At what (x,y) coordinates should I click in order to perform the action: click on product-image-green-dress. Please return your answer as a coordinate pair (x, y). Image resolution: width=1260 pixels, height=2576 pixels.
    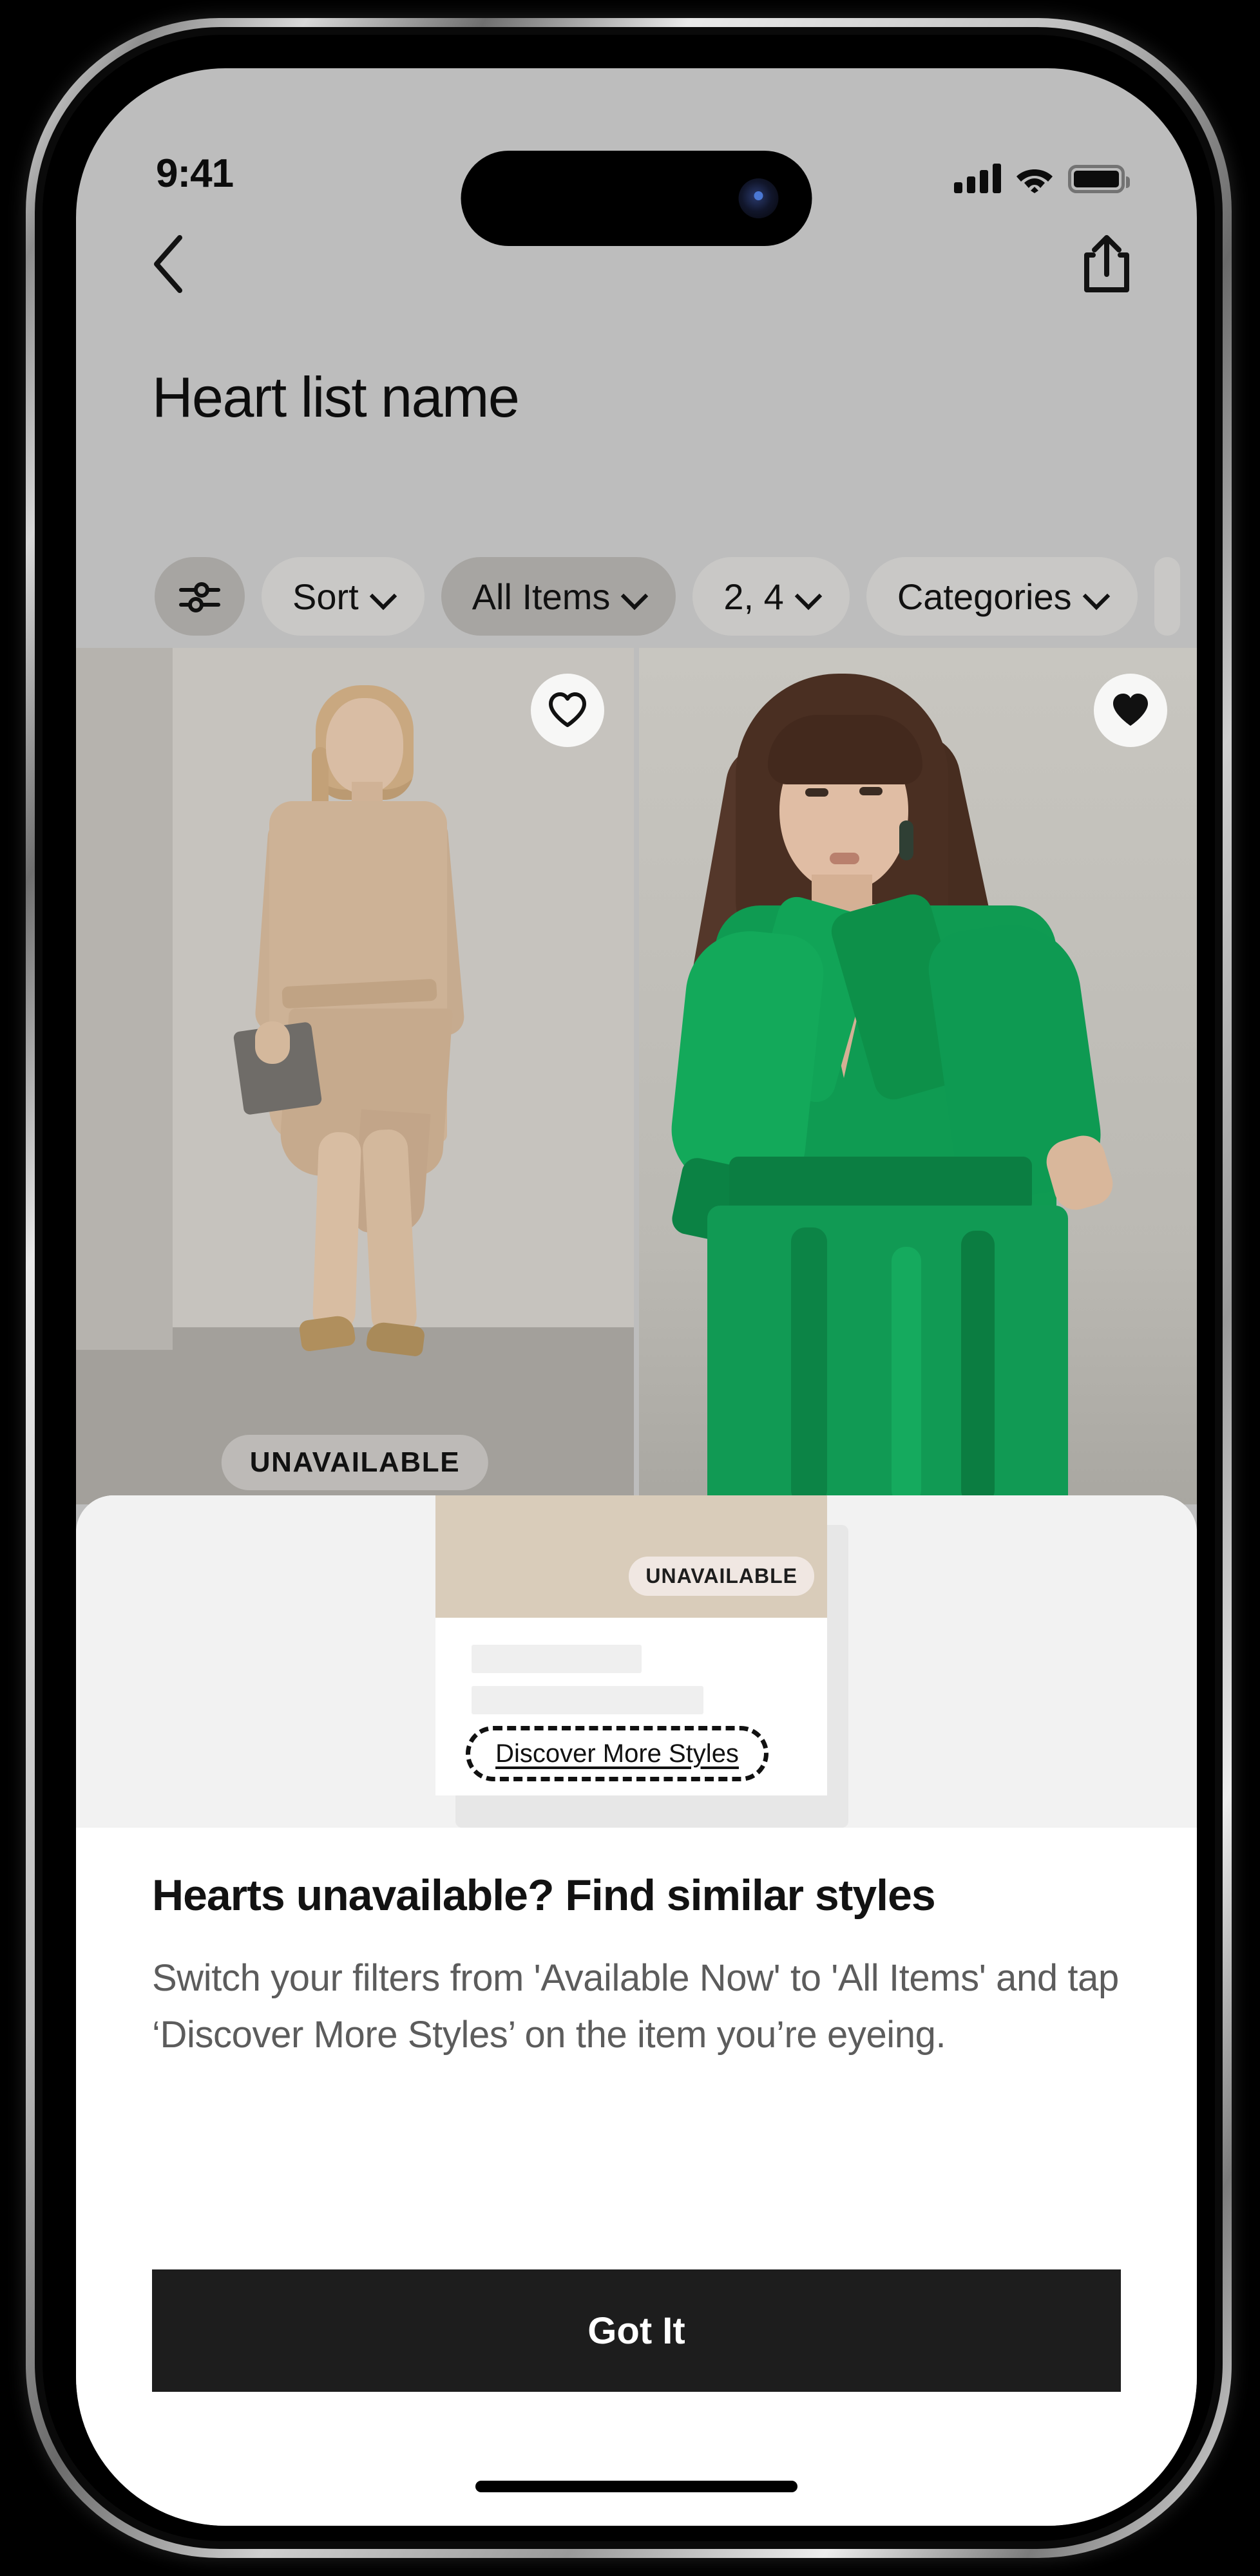
    Looking at the image, I should click on (918, 1076).